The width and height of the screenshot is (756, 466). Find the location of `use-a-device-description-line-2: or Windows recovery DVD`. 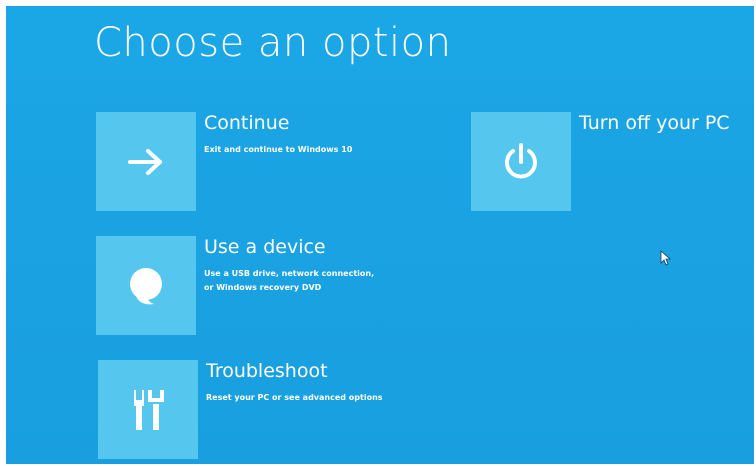

use-a-device-description-line-2: or Windows recovery DVD is located at coordinates (263, 287).